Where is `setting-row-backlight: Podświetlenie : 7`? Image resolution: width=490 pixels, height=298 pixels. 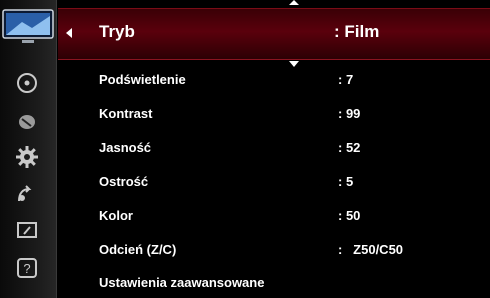 setting-row-backlight: Podświetlenie : 7 is located at coordinates (274, 81).